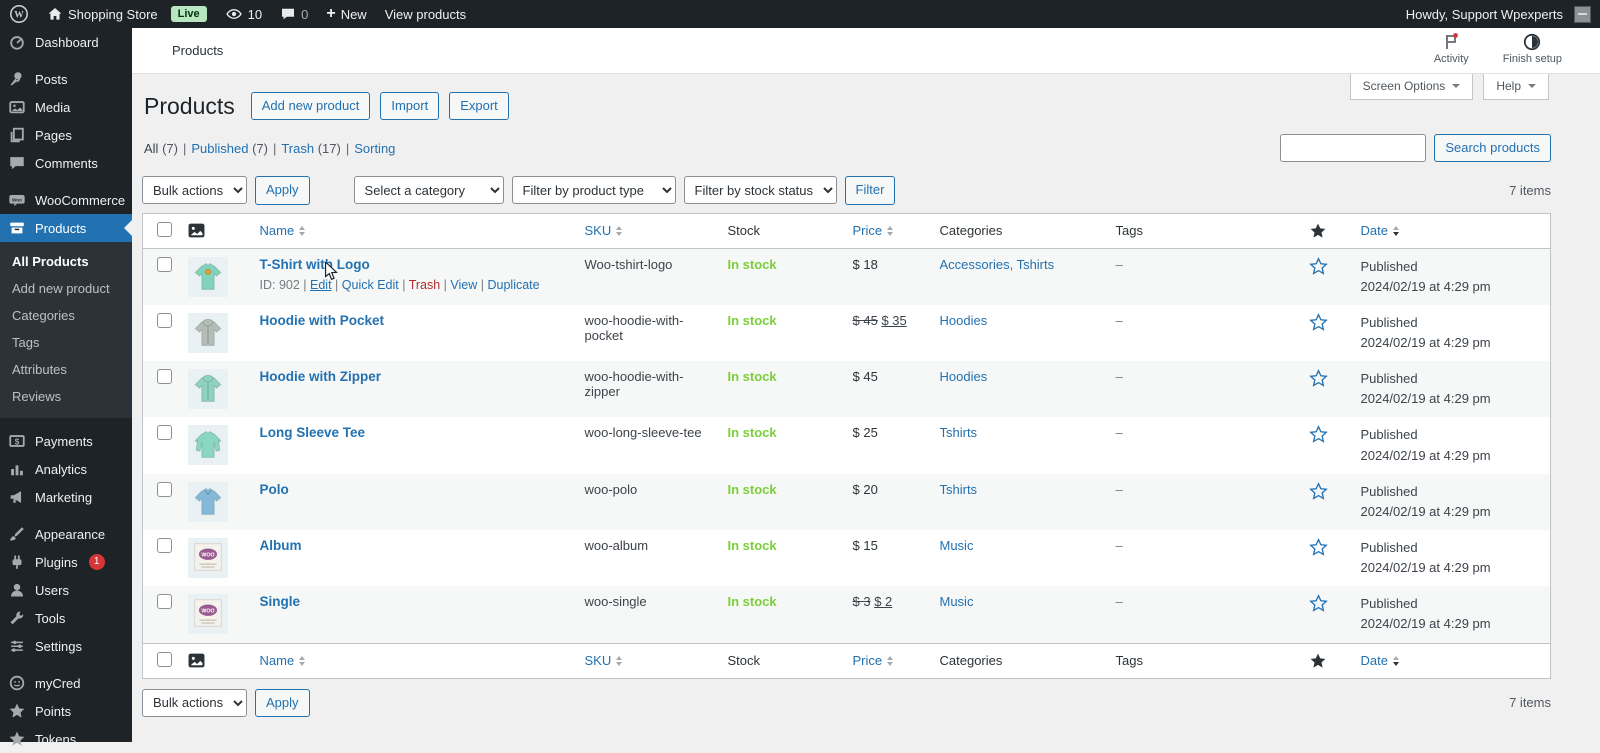  I want to click on sidebar-item-posts: Posts, so click(66, 79).